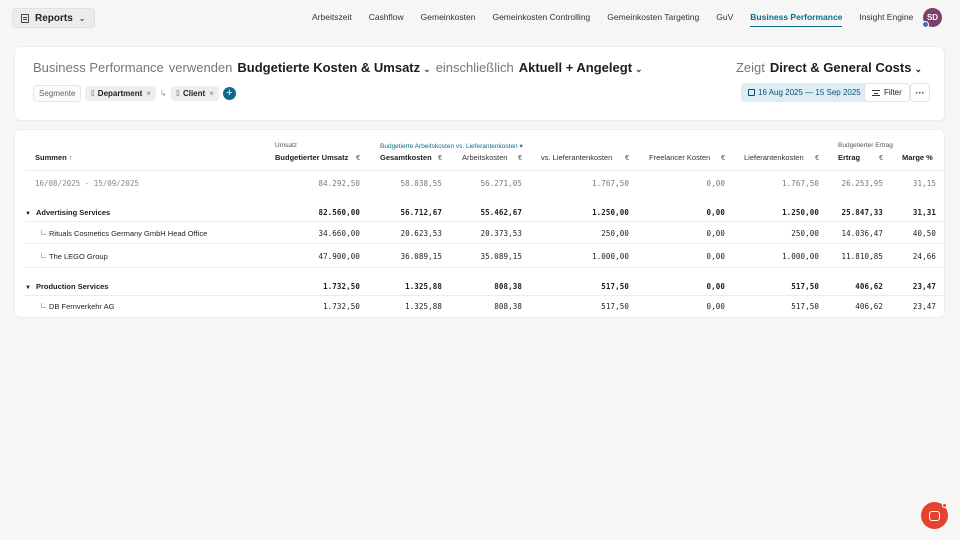  Describe the element at coordinates (448, 19) in the screenshot. I see `nav-link-gemeinkosten: Gemeinkosten` at that location.